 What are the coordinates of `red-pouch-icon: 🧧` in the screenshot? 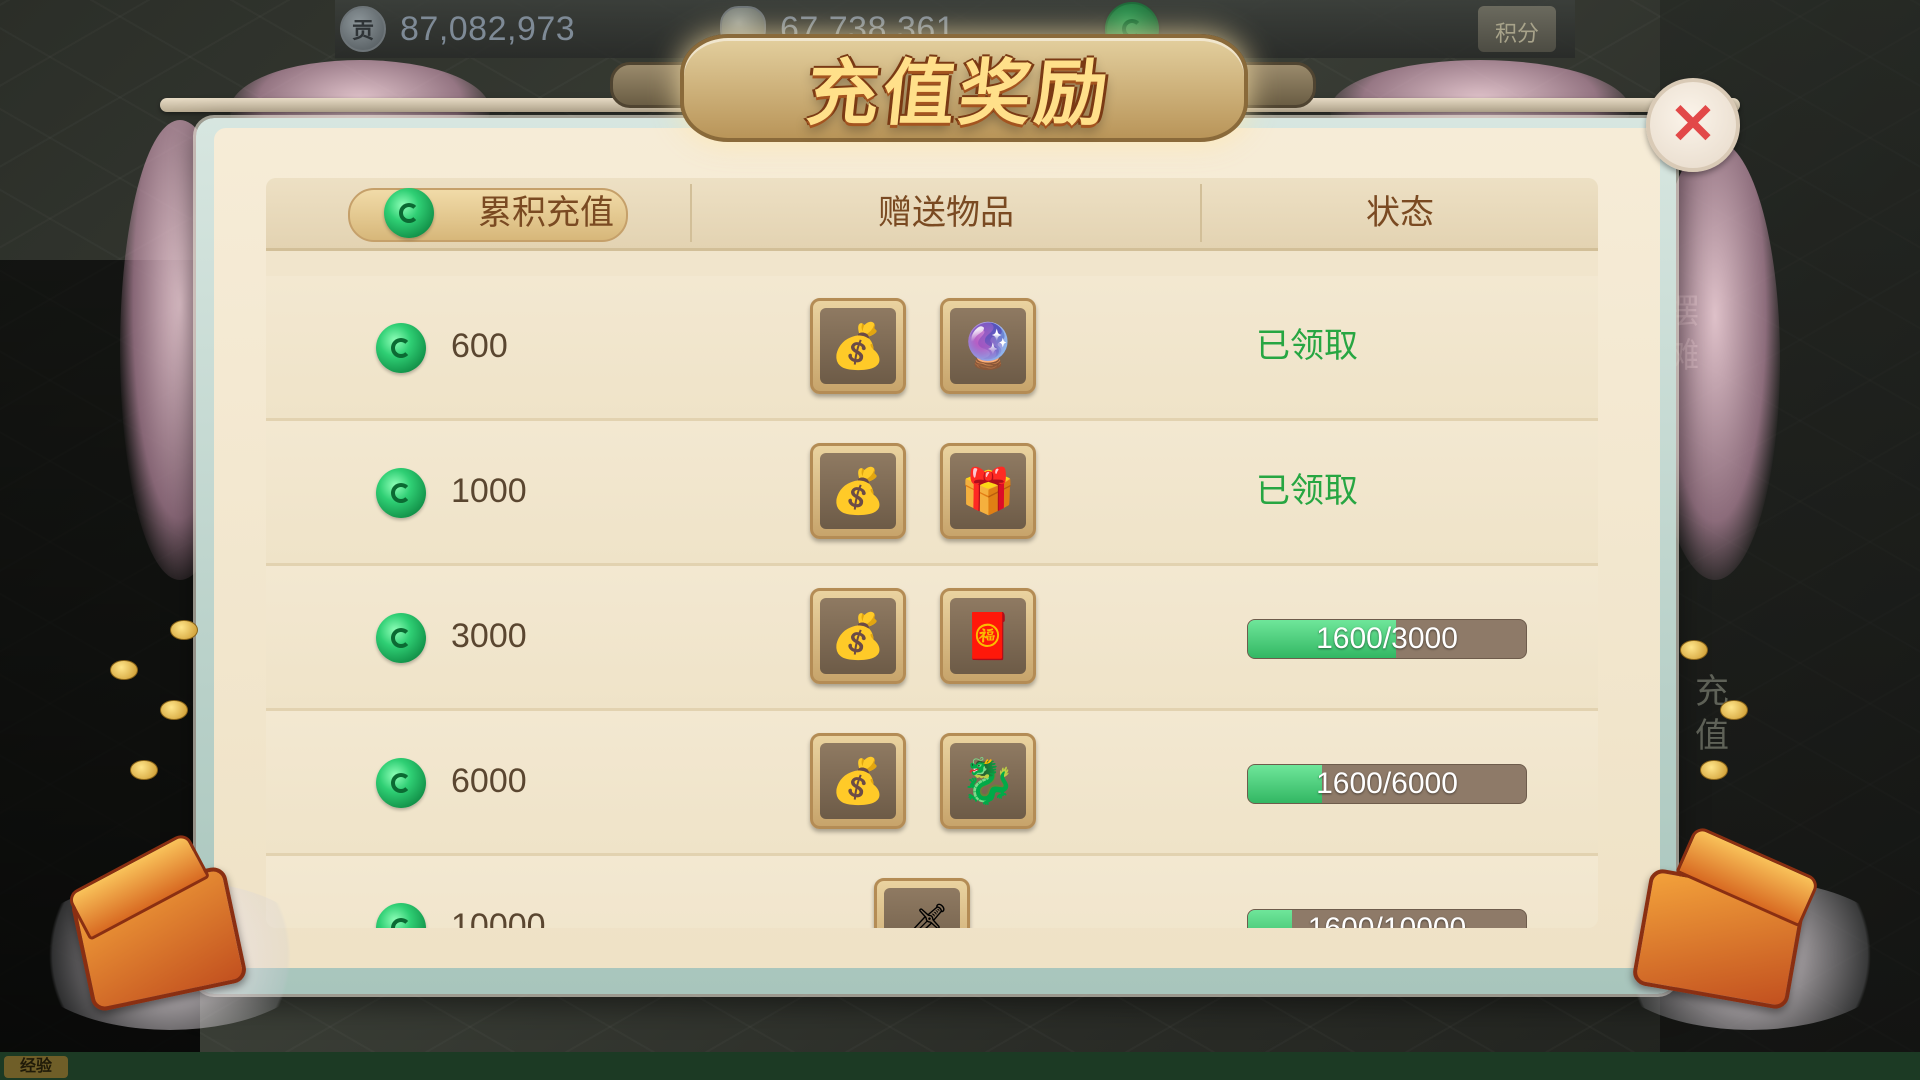 It's located at (988, 636).